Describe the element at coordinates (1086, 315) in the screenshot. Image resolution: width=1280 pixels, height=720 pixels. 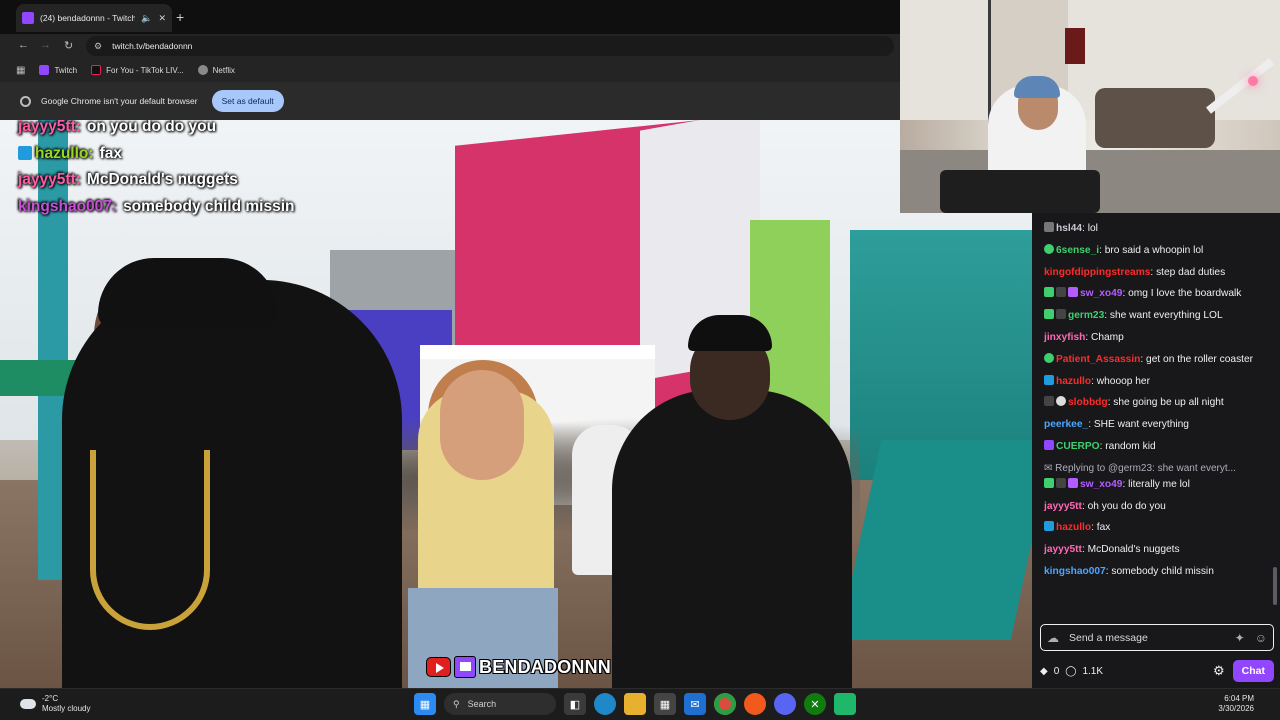
I see `chat-username: germ23` at that location.